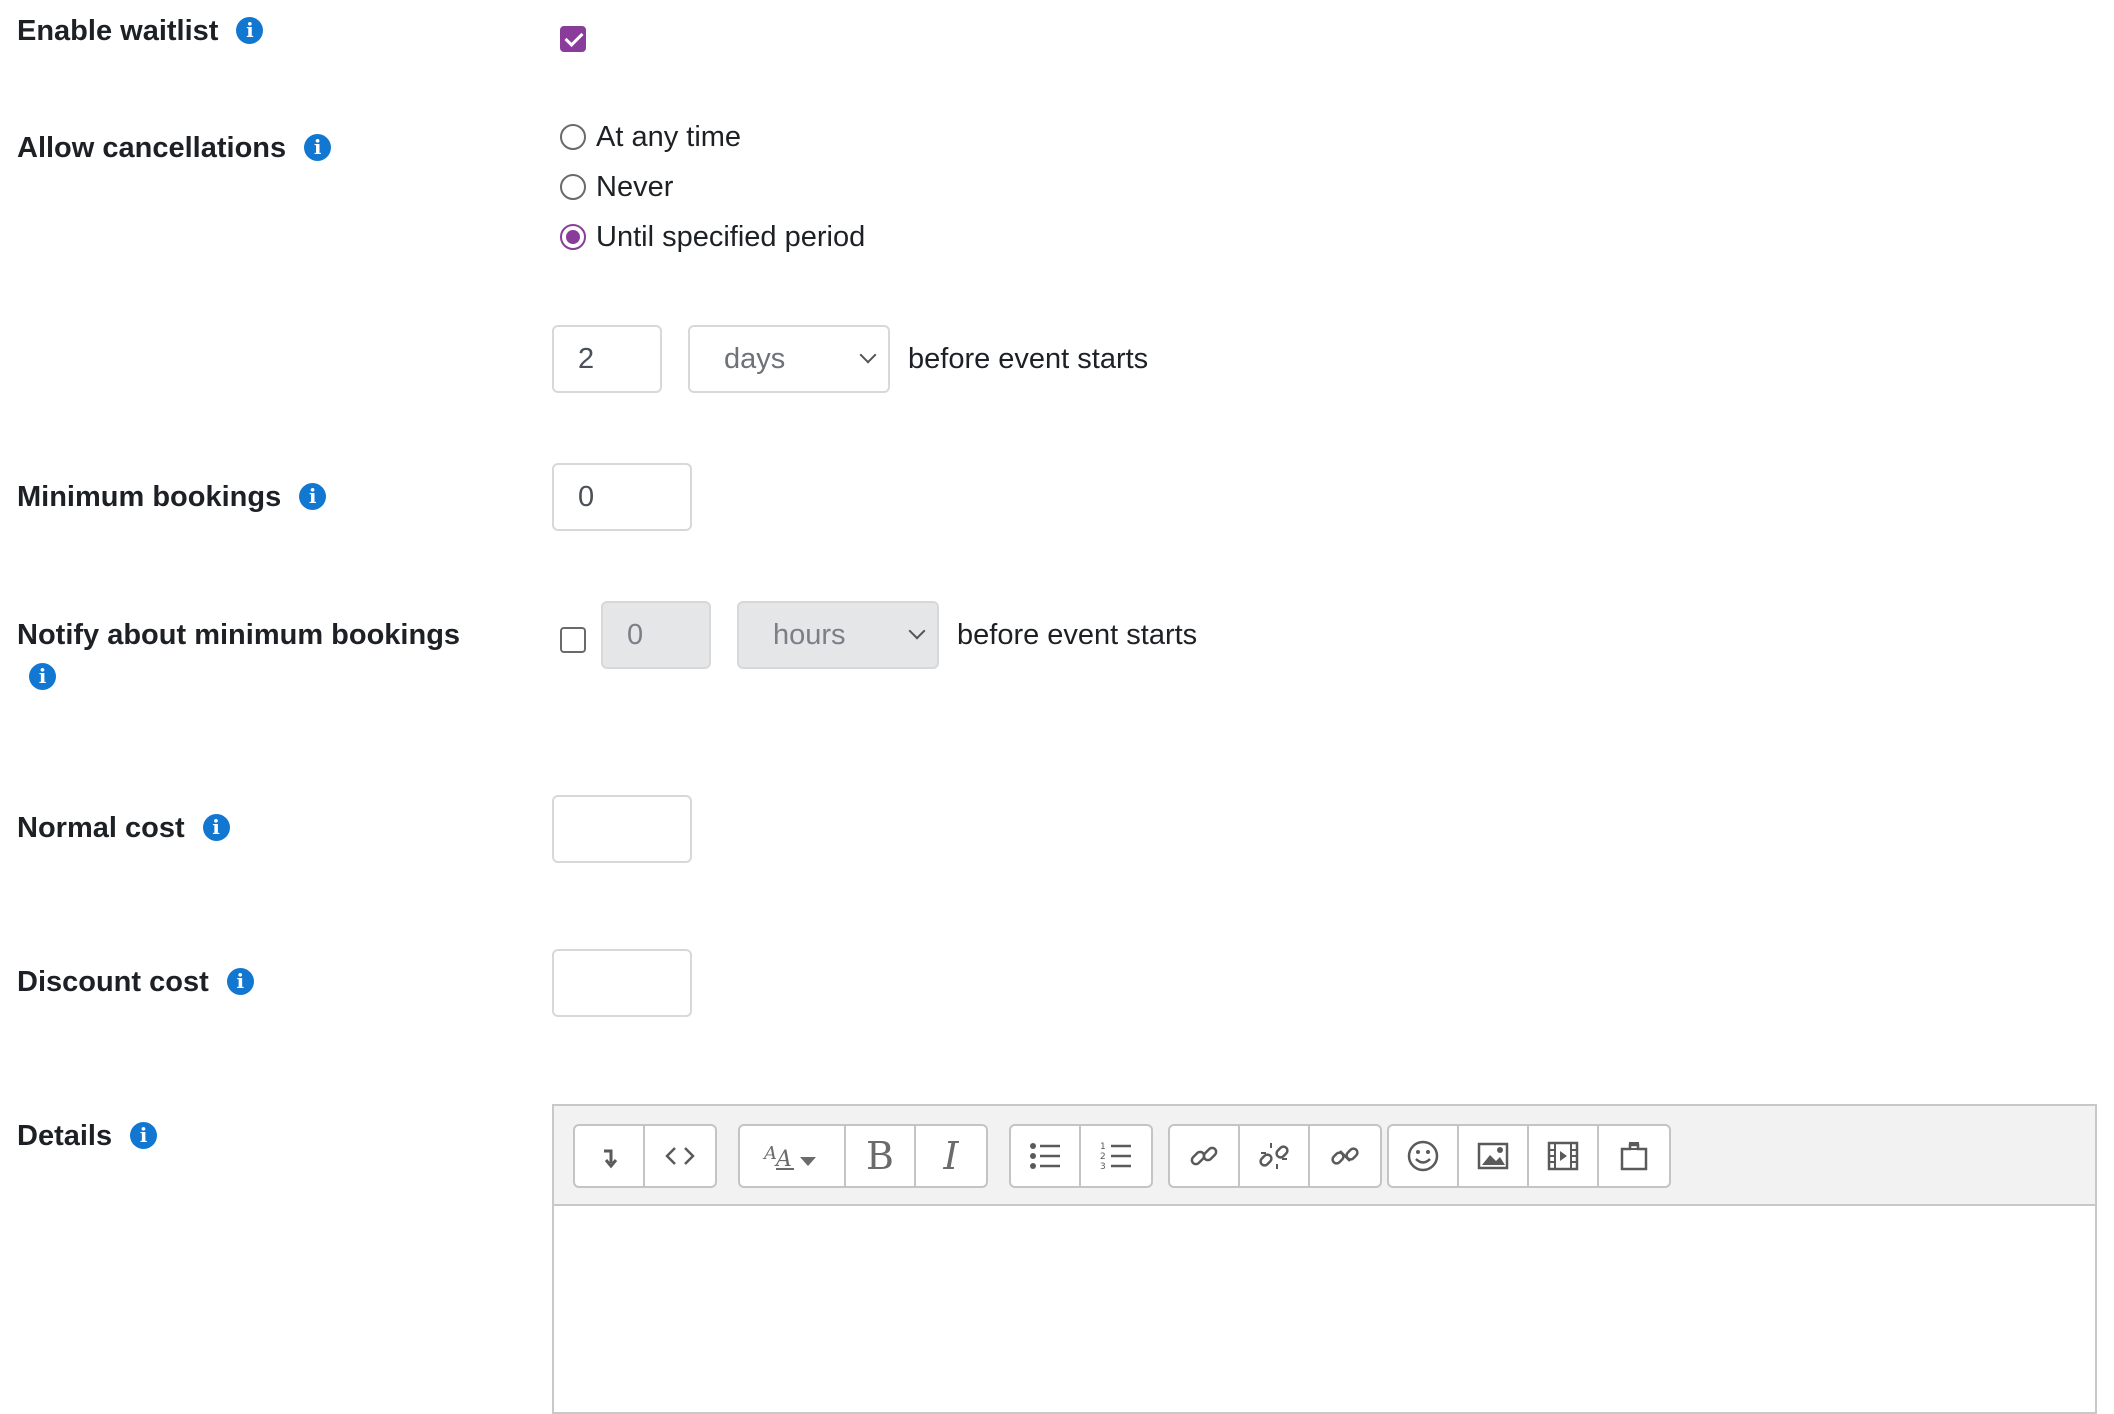  What do you see at coordinates (622, 497) in the screenshot?
I see `minimum-bookings-input: 0` at bounding box center [622, 497].